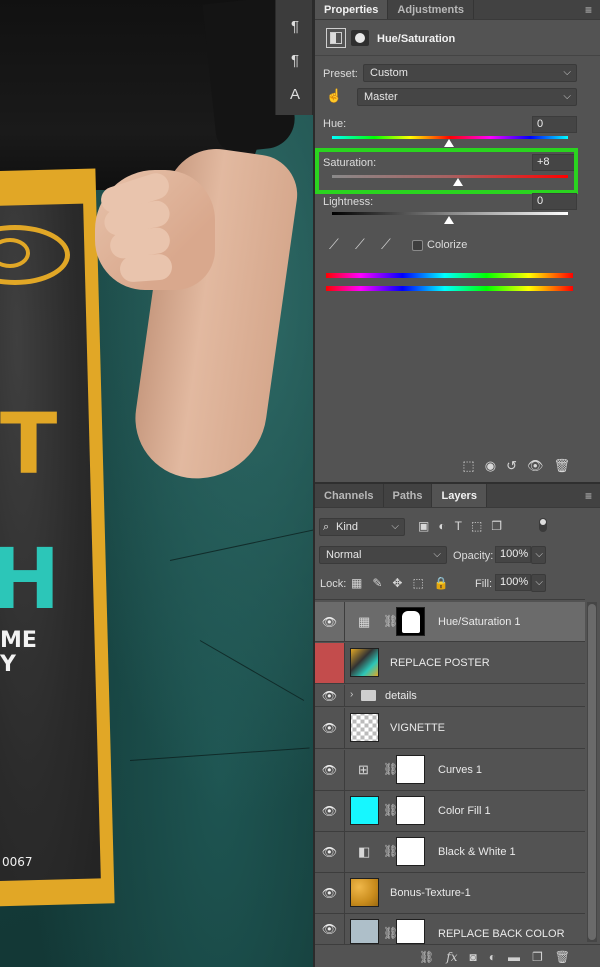 This screenshot has height=967, width=600. Describe the element at coordinates (364, 662) in the screenshot. I see `layer-thumbnail` at that location.